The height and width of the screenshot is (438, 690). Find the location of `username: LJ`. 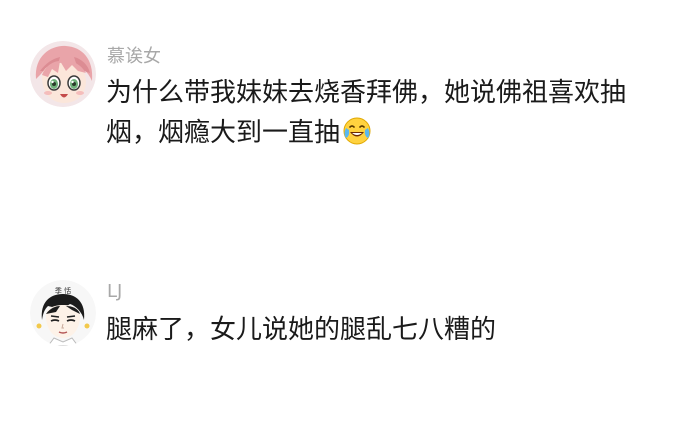

username: LJ is located at coordinates (114, 291).